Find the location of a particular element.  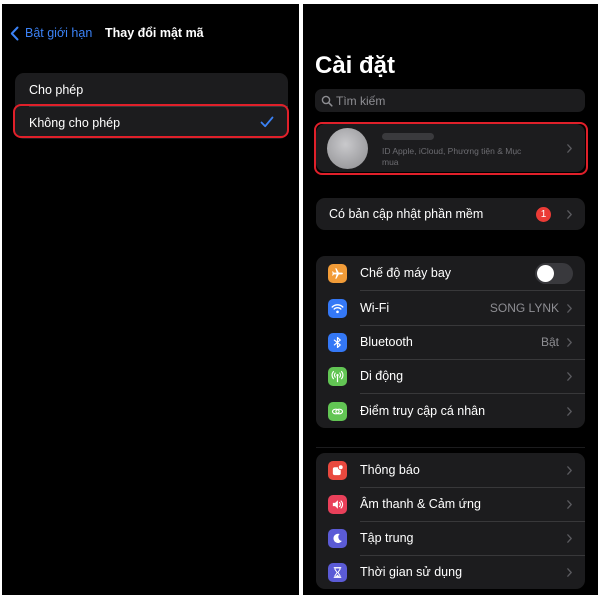

back-button: Bật giới hạn is located at coordinates (51, 33).